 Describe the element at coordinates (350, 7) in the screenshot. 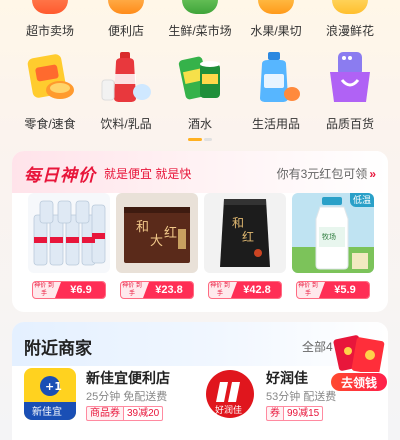

I see `flower-icon` at that location.